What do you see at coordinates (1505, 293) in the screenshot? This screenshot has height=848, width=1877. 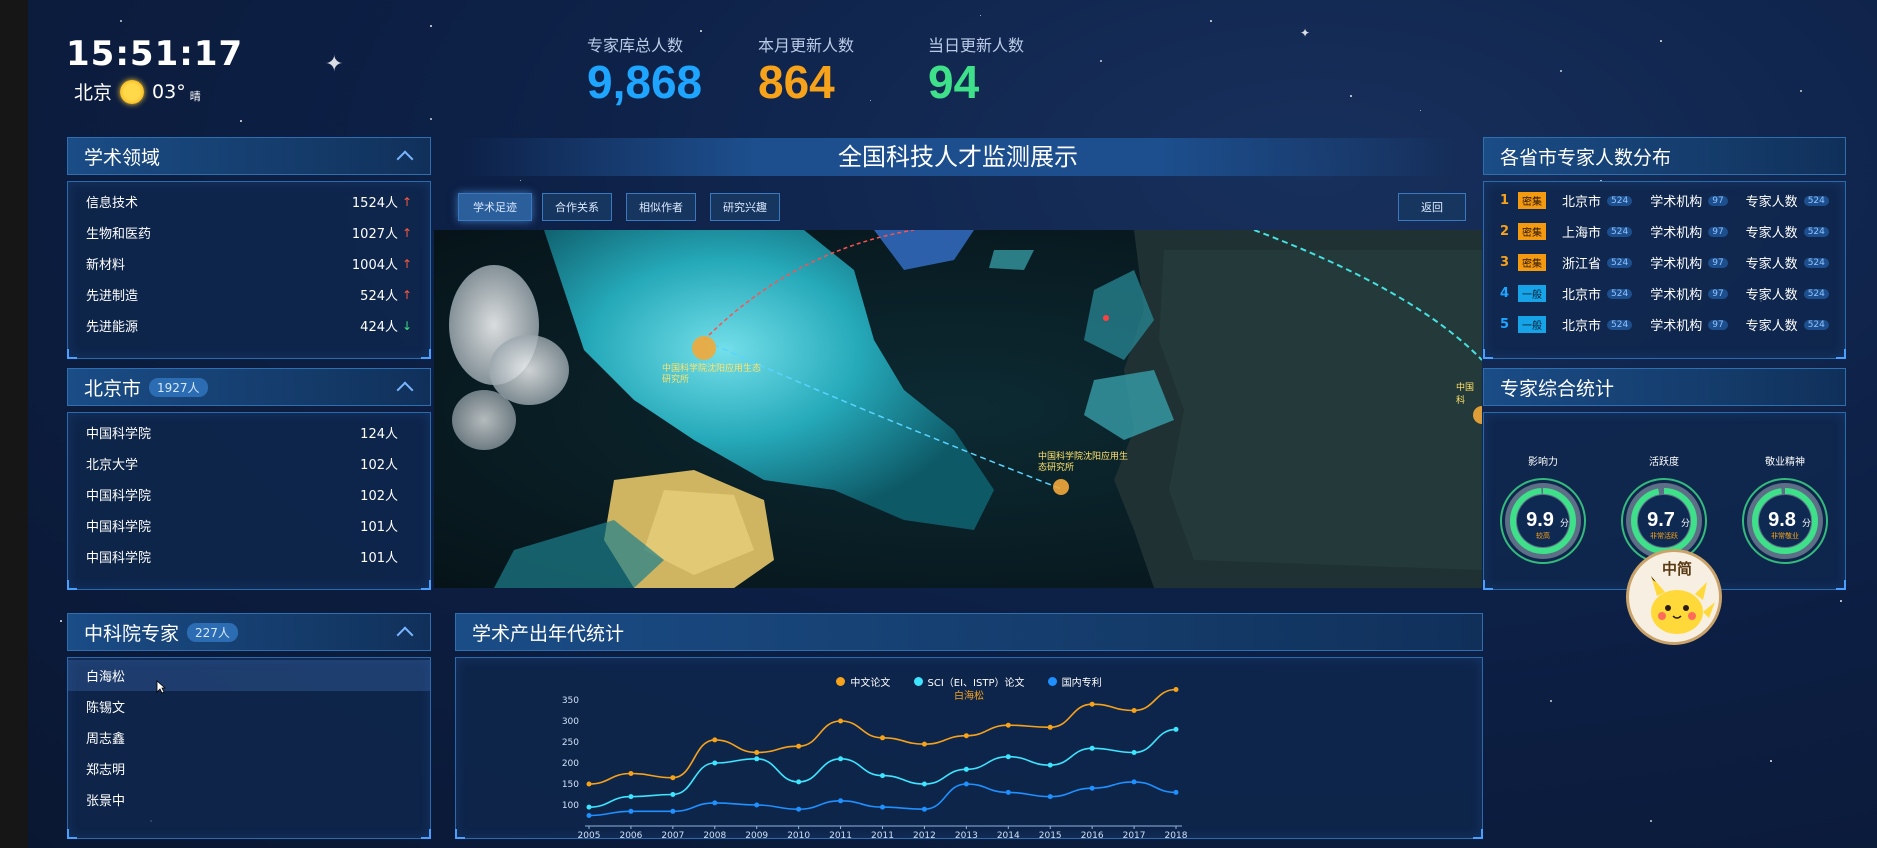 I see `rank: 4` at bounding box center [1505, 293].